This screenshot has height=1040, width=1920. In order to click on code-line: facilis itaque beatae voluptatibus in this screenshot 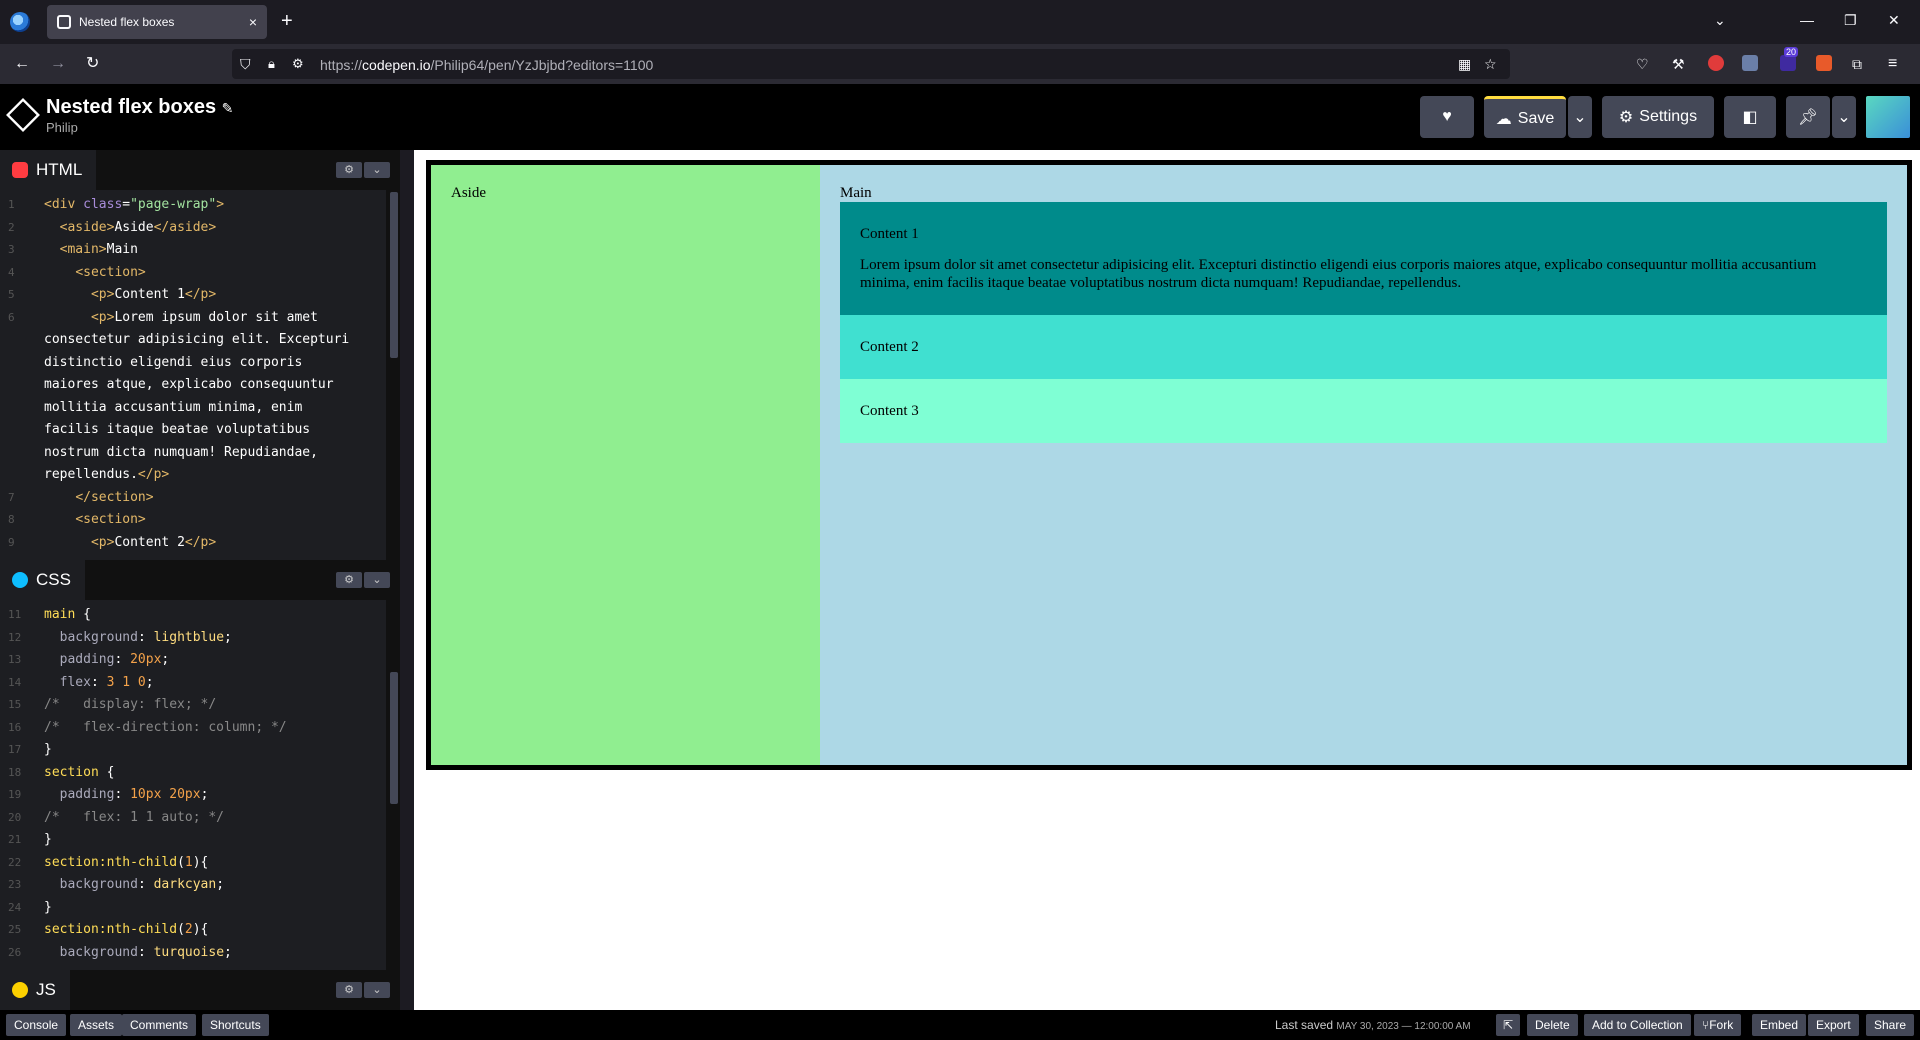, I will do `click(177, 430)`.